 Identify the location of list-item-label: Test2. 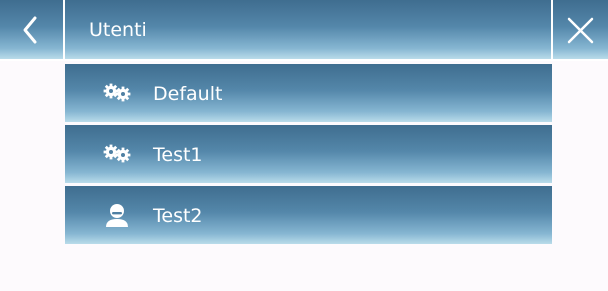
(178, 216).